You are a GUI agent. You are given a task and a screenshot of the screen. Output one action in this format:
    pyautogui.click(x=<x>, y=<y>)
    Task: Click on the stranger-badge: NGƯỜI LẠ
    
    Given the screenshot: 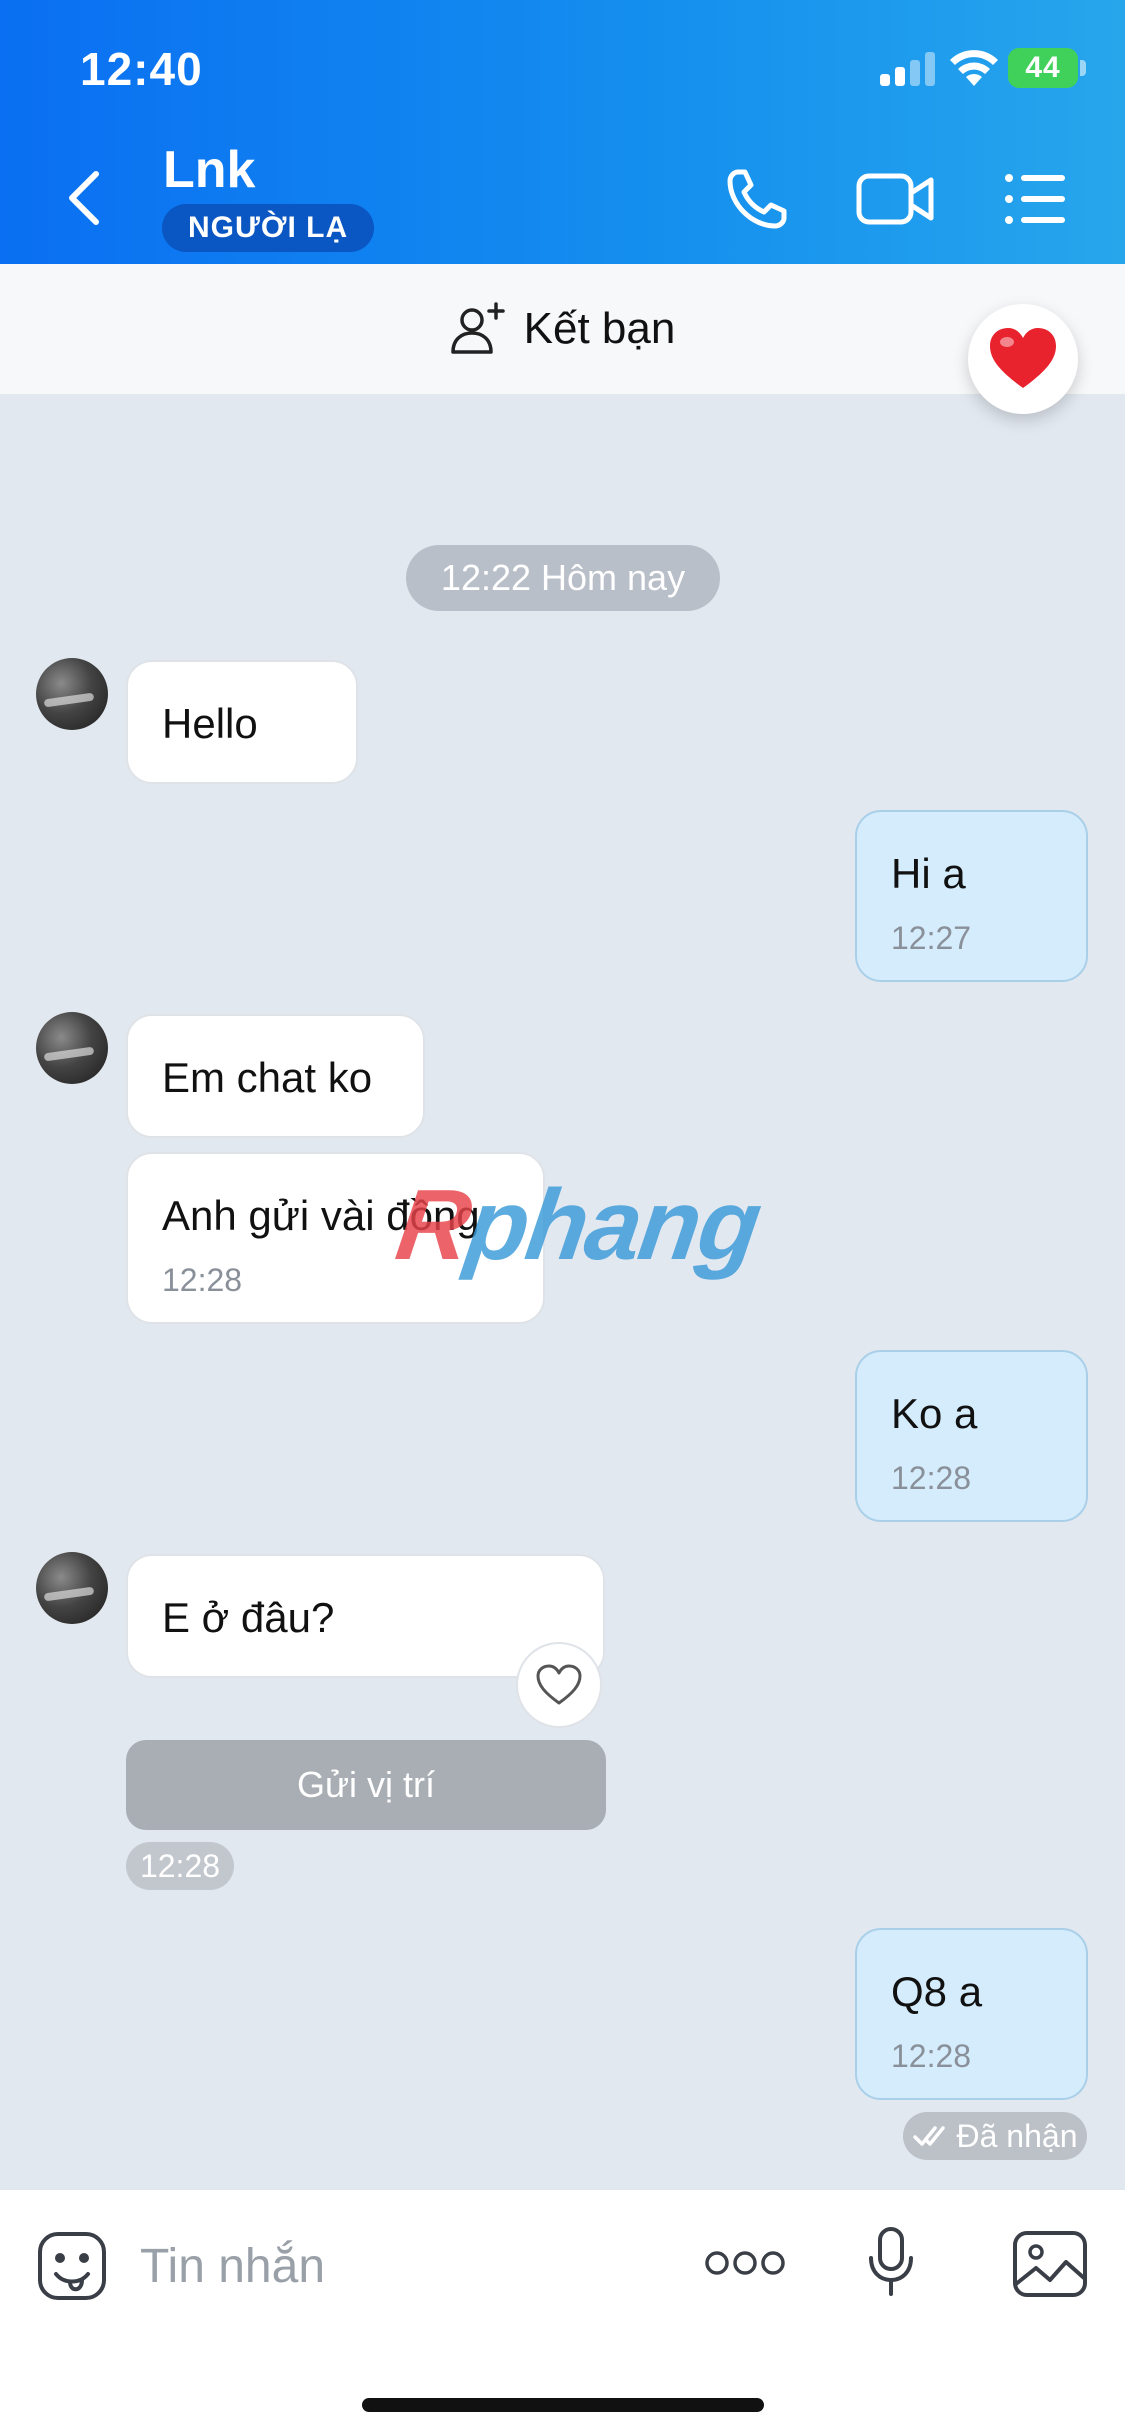 What is the action you would take?
    pyautogui.click(x=268, y=228)
    